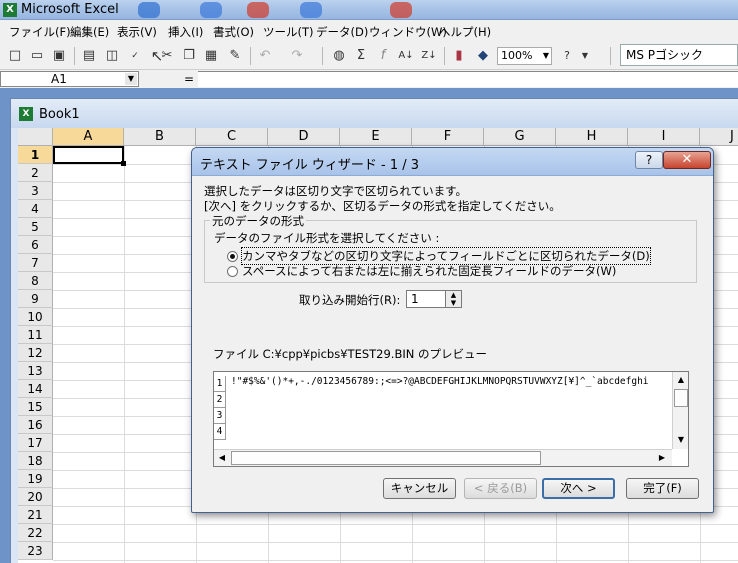 The height and width of the screenshot is (563, 738). What do you see at coordinates (15, 56) in the screenshot?
I see `new-icon: □` at bounding box center [15, 56].